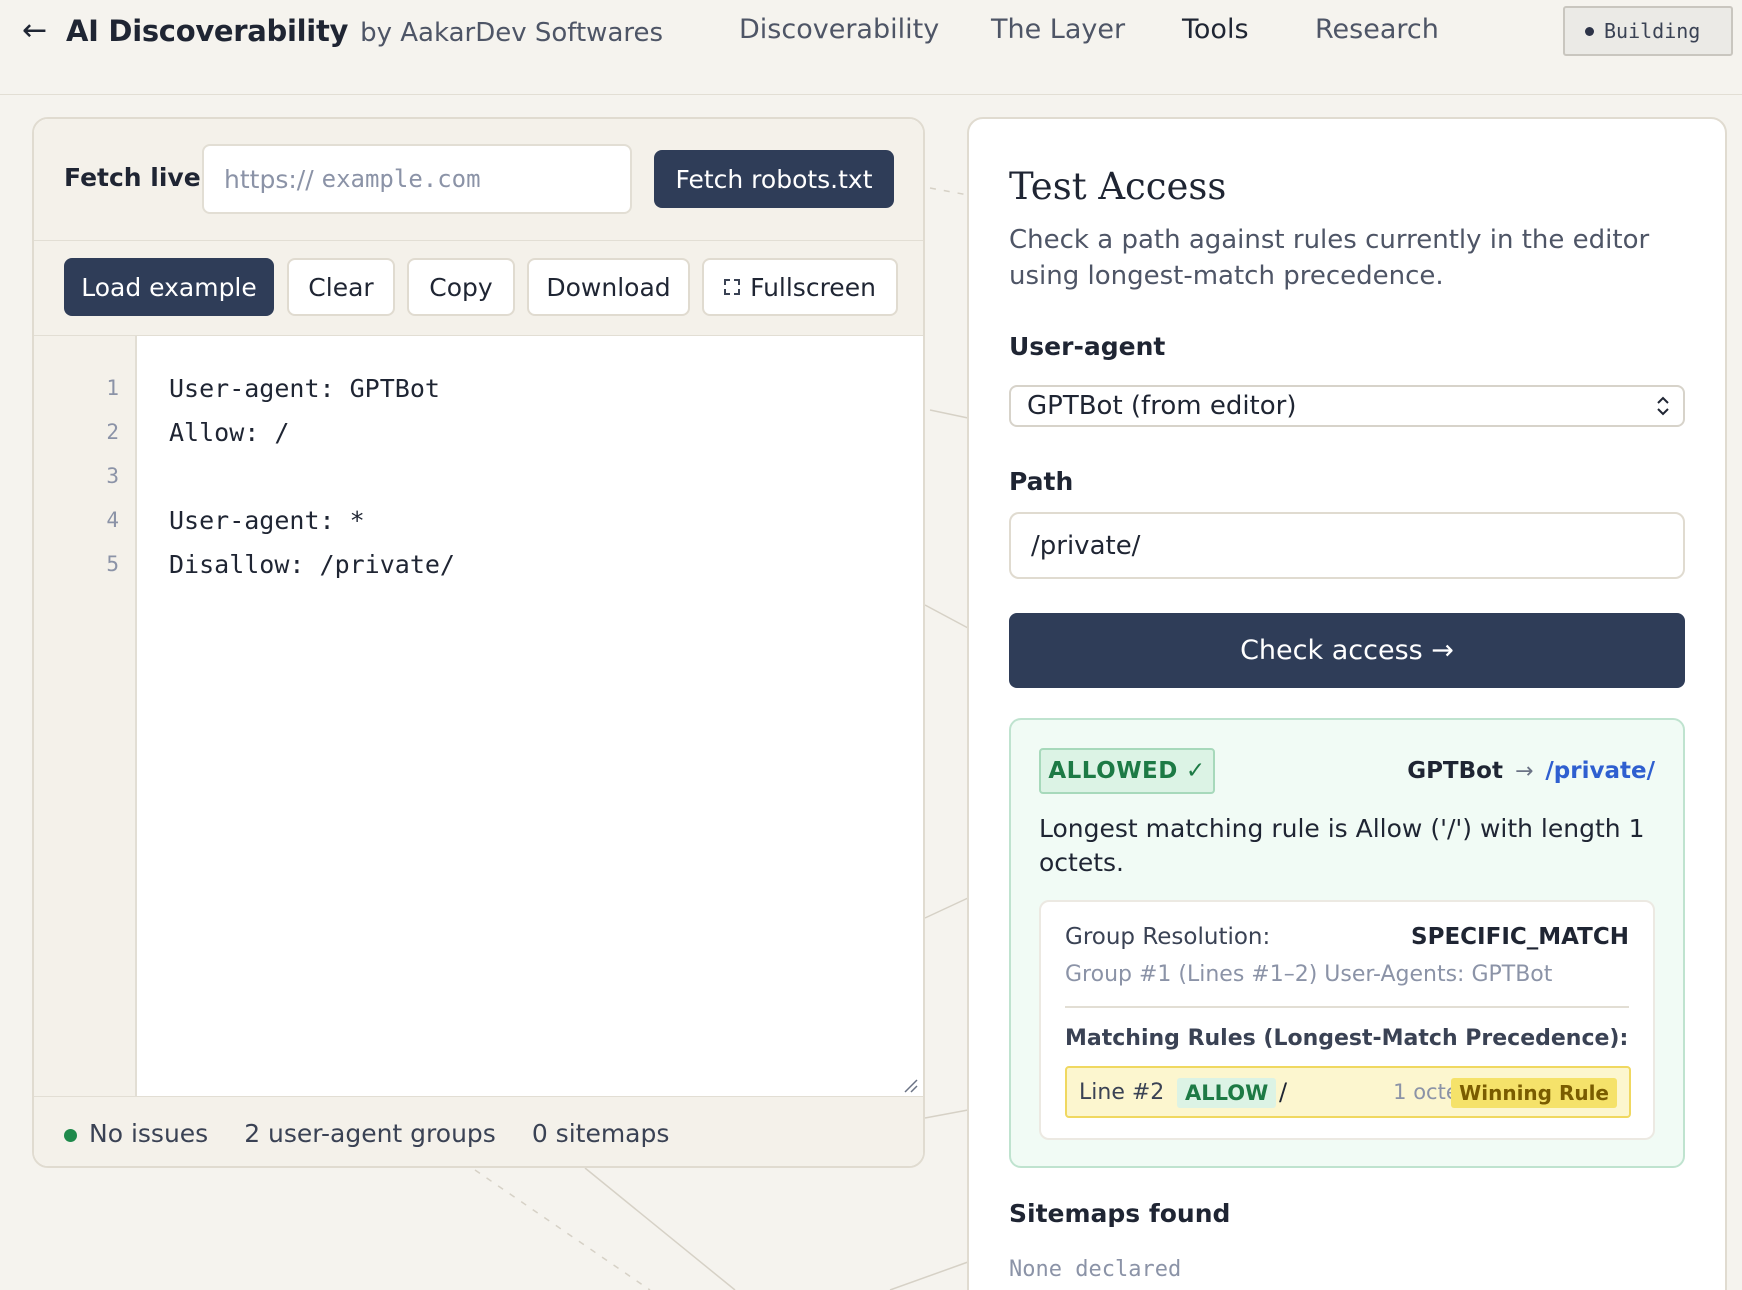 The height and width of the screenshot is (1290, 1742). Describe the element at coordinates (37, 31) in the screenshot. I see `arrow-left-icon: ←` at that location.